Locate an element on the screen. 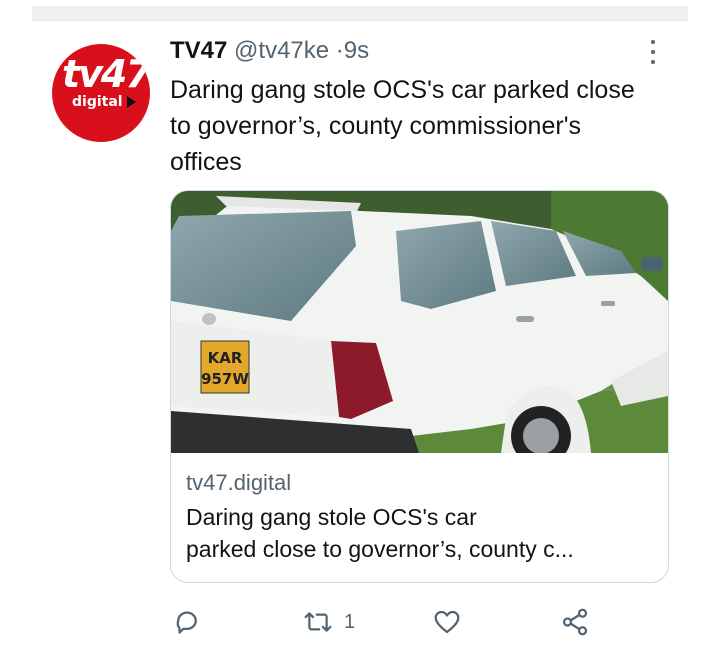 This screenshot has width=720, height=666. plate-line1: KAR is located at coordinates (225, 358).